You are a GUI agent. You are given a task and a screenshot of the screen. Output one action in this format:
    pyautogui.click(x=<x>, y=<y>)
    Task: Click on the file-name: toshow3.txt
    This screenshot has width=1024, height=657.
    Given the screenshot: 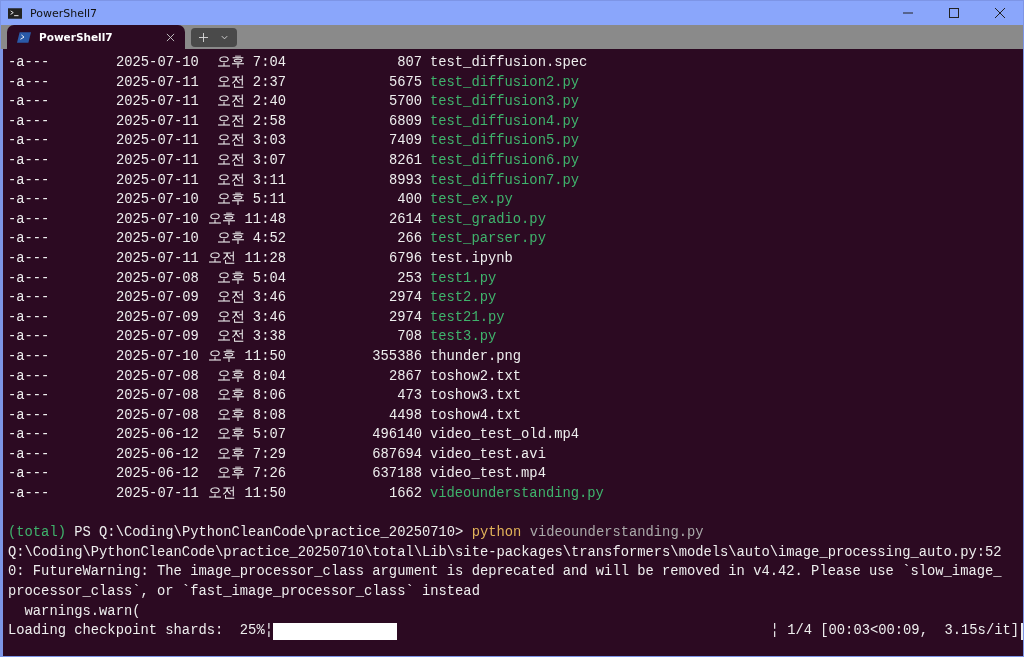 What is the action you would take?
    pyautogui.click(x=476, y=396)
    